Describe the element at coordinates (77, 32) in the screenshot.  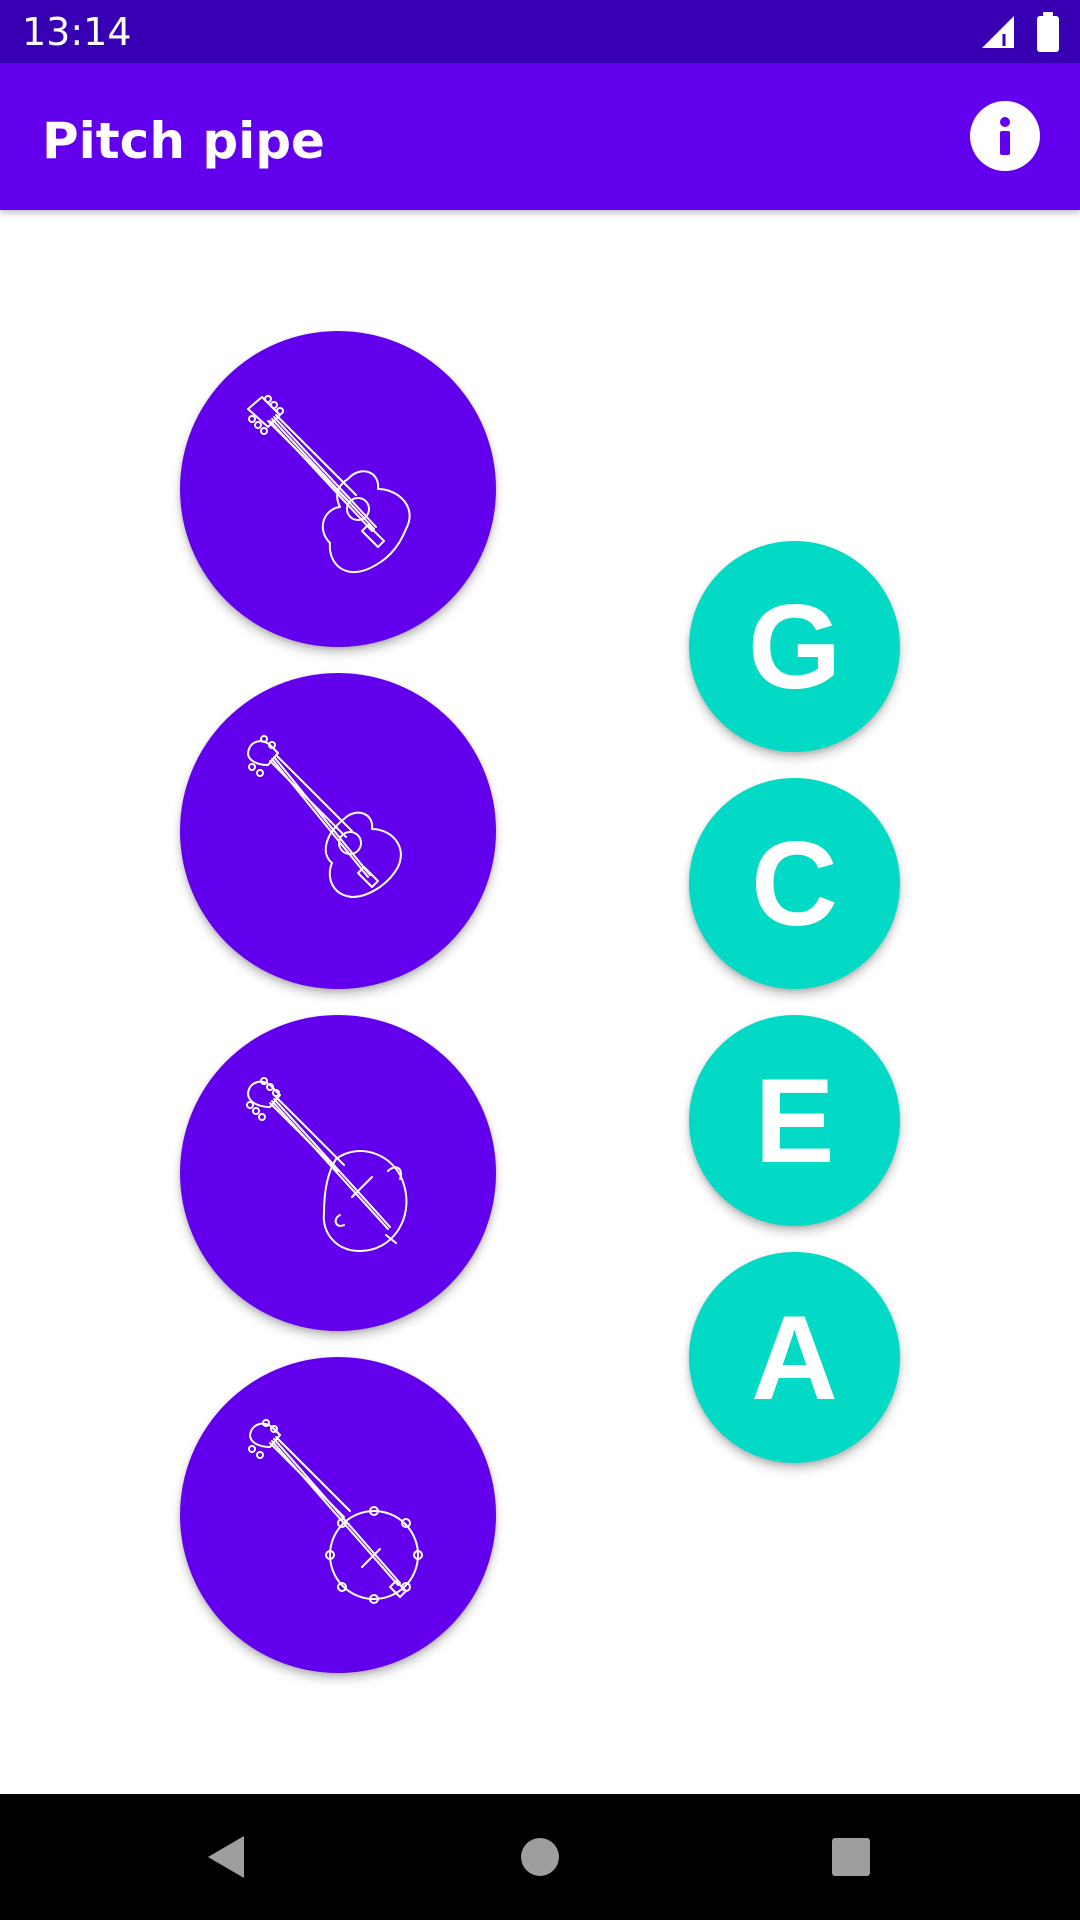
I see `status-time: 13:14` at that location.